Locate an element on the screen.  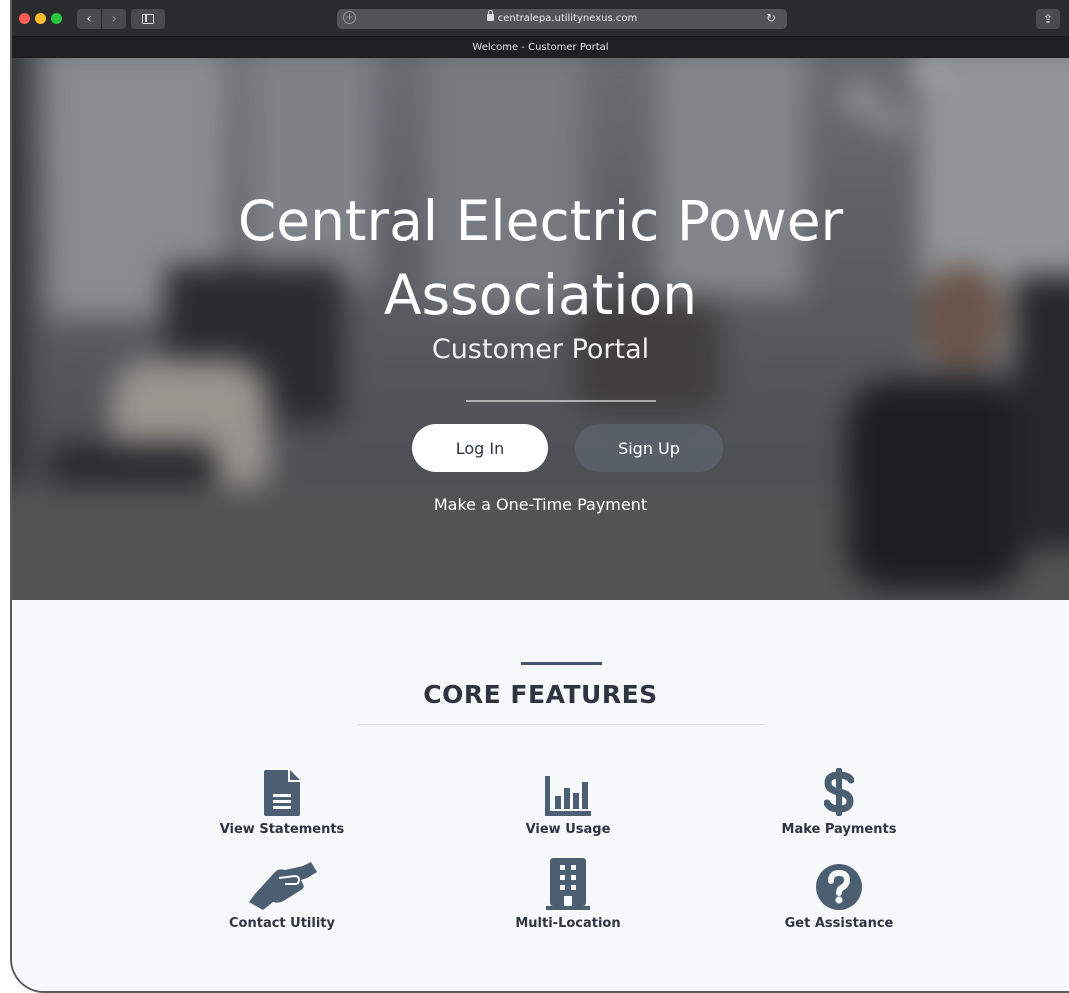
feature-make-payments: Make Payments is located at coordinates (839, 802).